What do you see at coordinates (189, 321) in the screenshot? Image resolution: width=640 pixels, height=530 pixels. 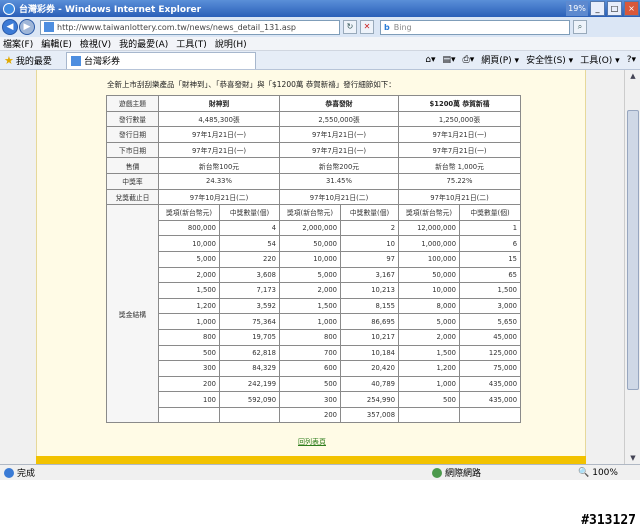 I see `table-cell: 1,000` at bounding box center [189, 321].